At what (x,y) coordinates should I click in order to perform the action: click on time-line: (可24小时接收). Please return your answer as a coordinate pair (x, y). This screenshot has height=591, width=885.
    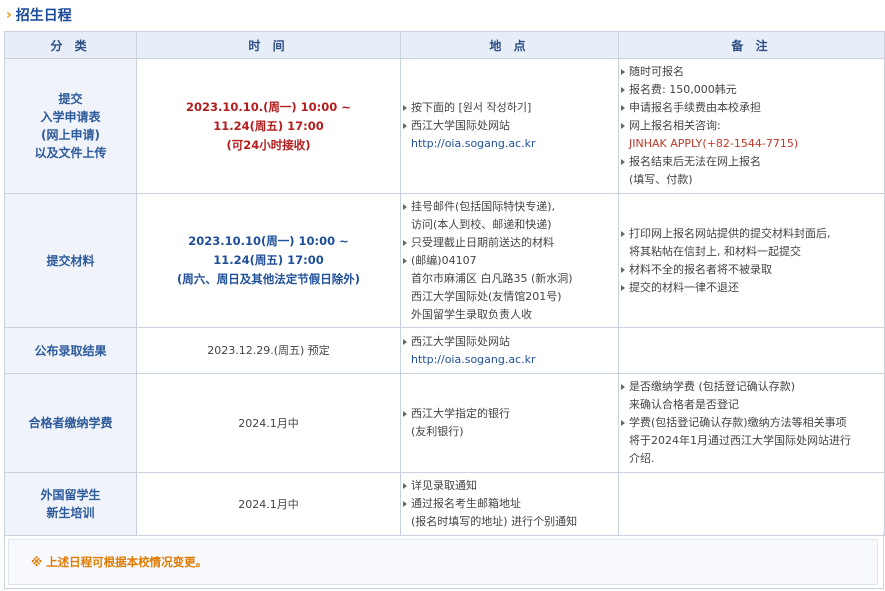
    Looking at the image, I should click on (268, 144).